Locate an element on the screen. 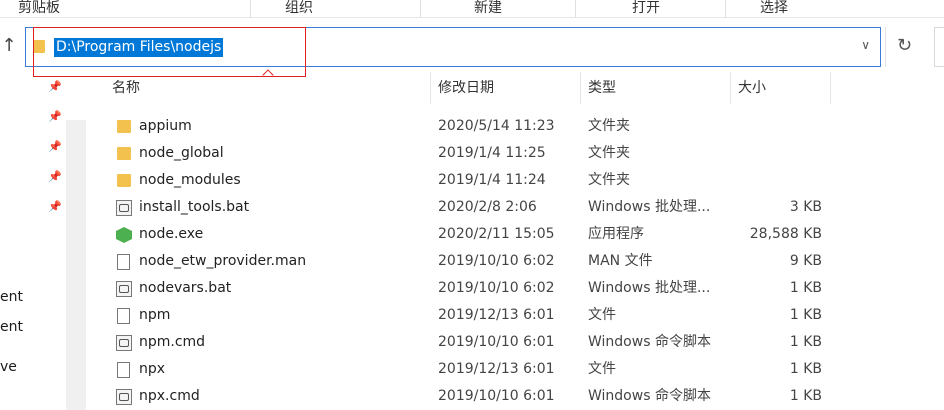 The width and height of the screenshot is (944, 410). file-row: appium 2020/5/14 11:23 文件夹 is located at coordinates (471, 126).